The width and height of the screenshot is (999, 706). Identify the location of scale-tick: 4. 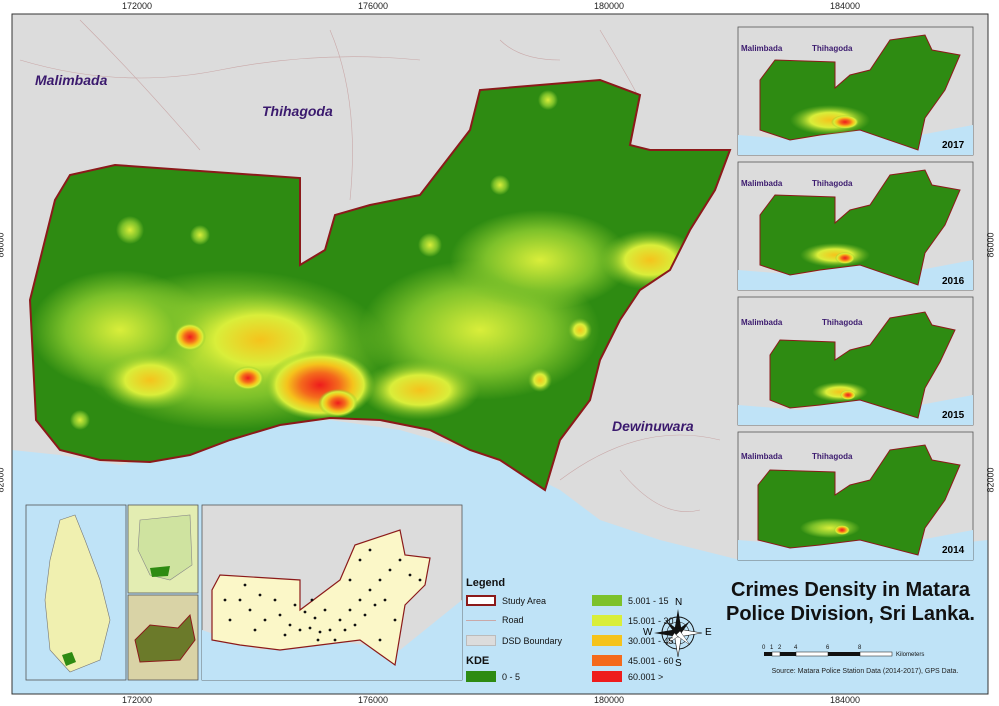
(796, 648).